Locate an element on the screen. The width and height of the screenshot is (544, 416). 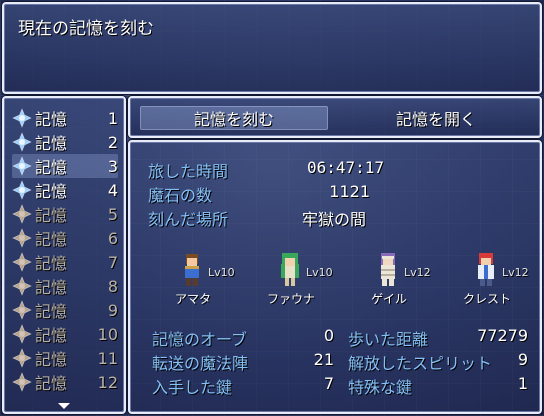
save-slot: 記憶 2 is located at coordinates (65, 142).